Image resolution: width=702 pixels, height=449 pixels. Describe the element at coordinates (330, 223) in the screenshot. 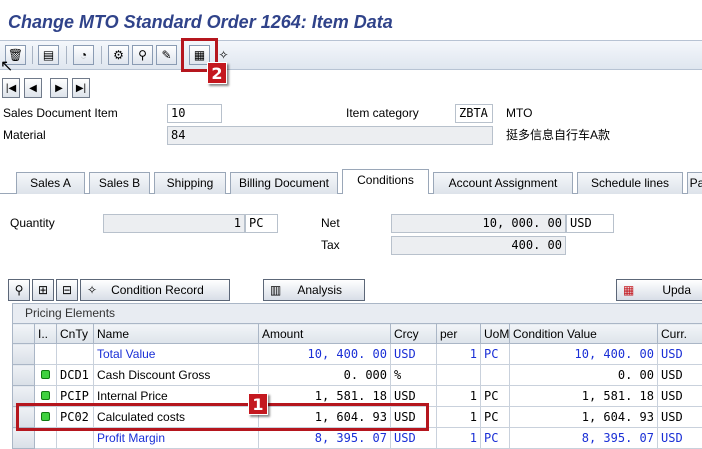

I see `net-label: Net` at that location.